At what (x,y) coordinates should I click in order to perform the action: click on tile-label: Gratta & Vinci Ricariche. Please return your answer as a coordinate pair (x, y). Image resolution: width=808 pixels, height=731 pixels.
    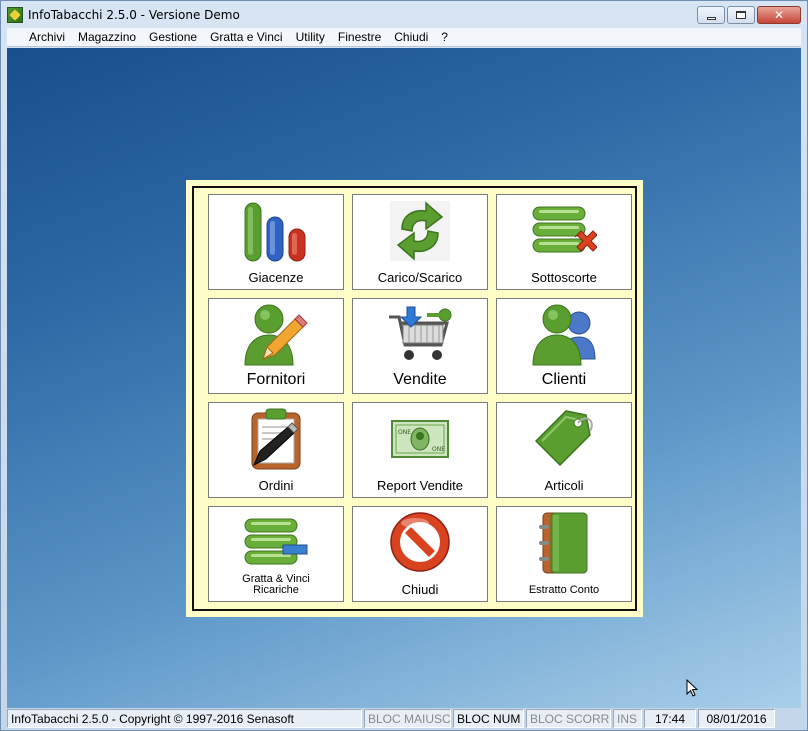
    Looking at the image, I should click on (276, 584).